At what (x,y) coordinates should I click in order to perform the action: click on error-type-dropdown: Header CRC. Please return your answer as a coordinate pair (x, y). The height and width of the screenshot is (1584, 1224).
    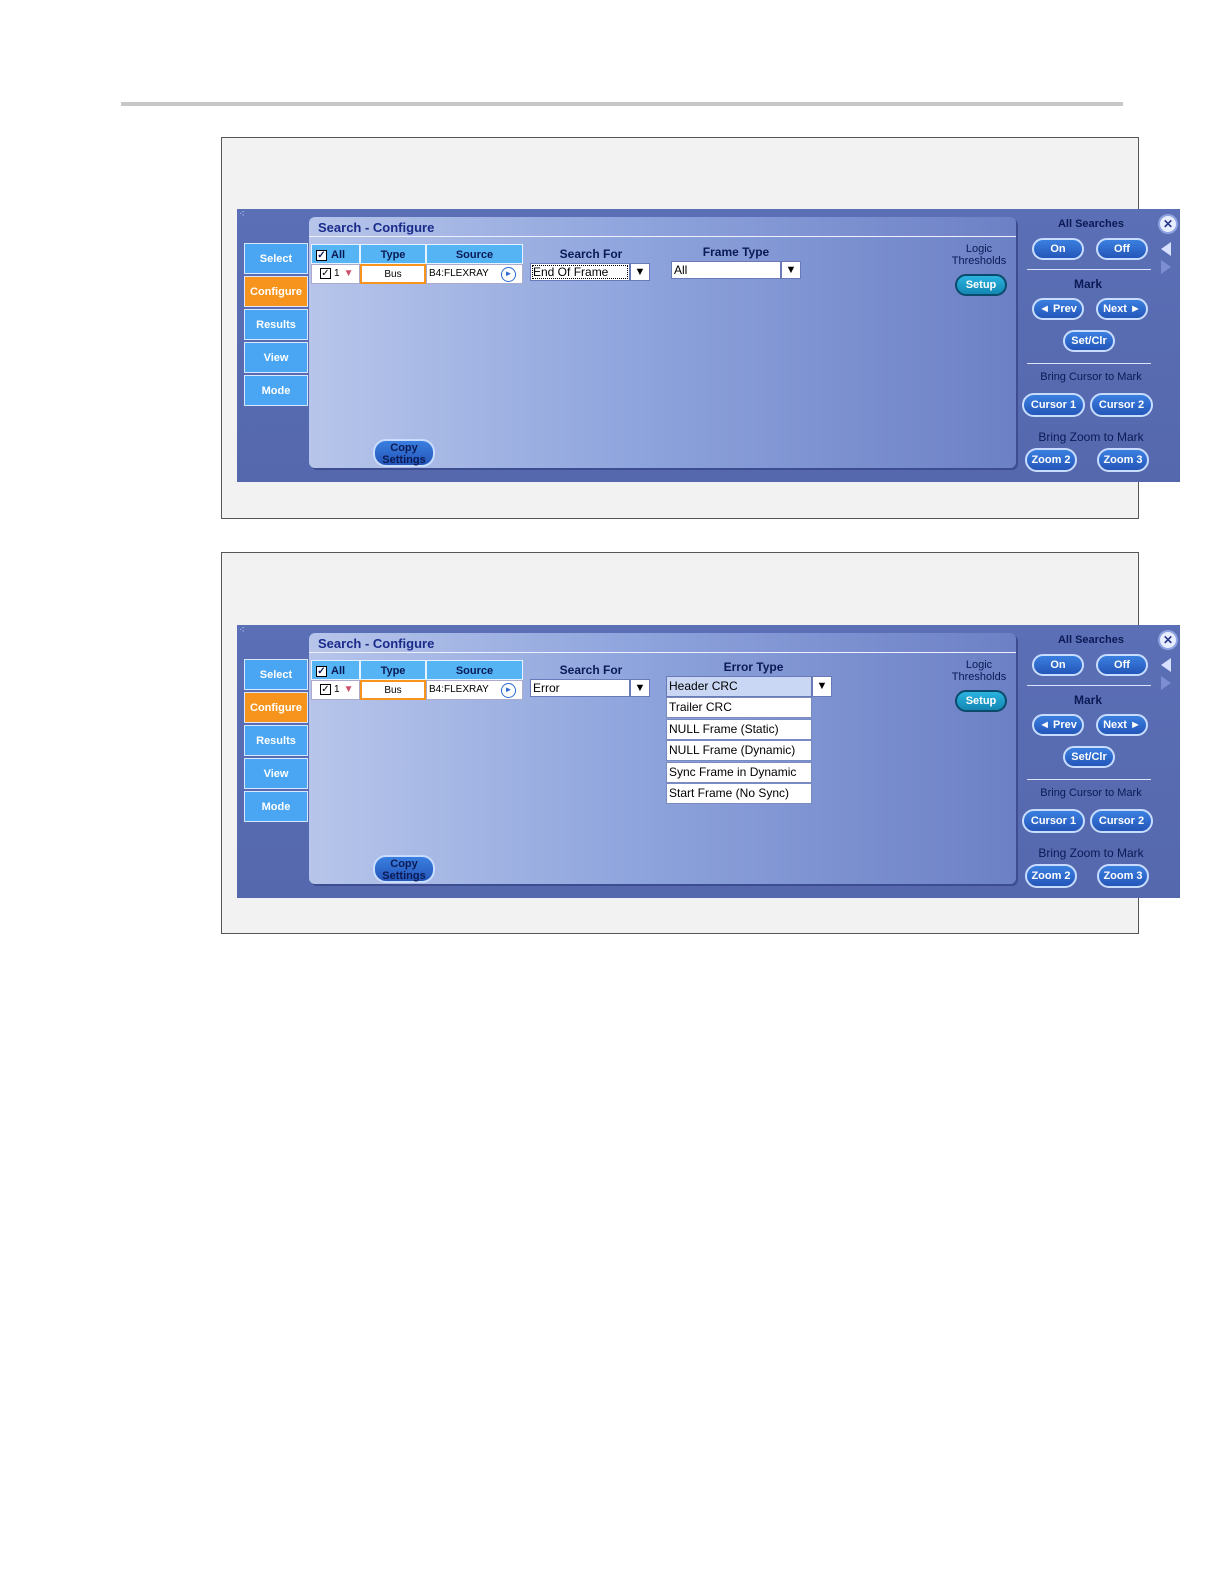
    Looking at the image, I should click on (739, 686).